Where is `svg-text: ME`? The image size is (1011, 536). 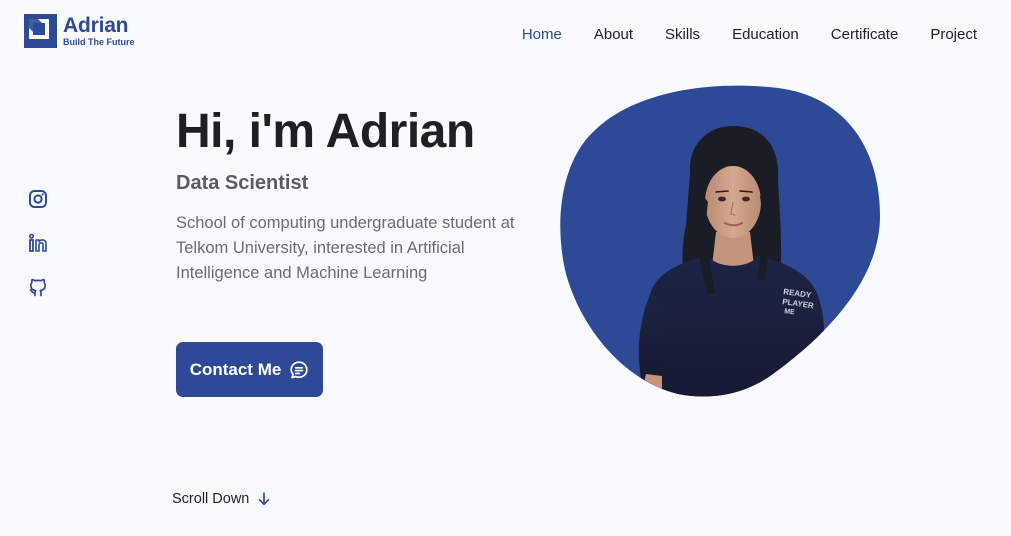 svg-text: ME is located at coordinates (790, 312).